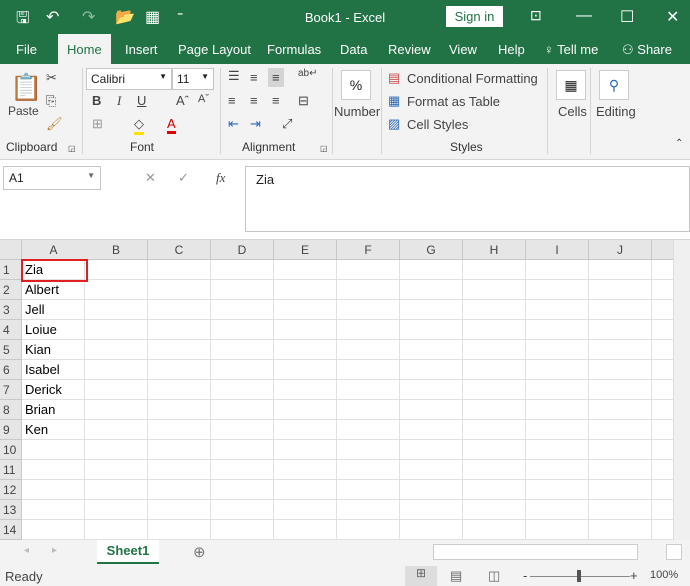  I want to click on customize-toolbar-icon: ⁼, so click(180, 16).